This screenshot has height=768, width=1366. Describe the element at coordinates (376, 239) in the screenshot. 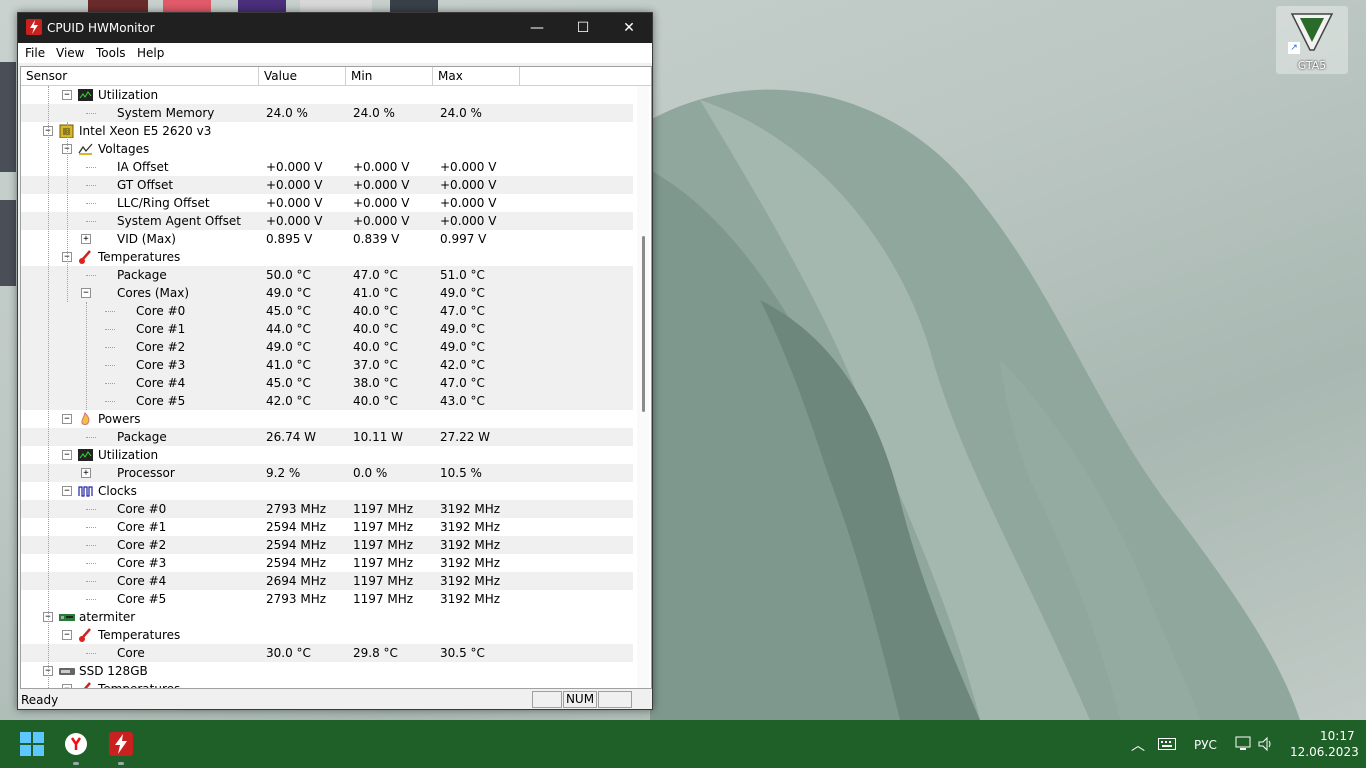

I see `sensor-min: 0.839 V` at that location.